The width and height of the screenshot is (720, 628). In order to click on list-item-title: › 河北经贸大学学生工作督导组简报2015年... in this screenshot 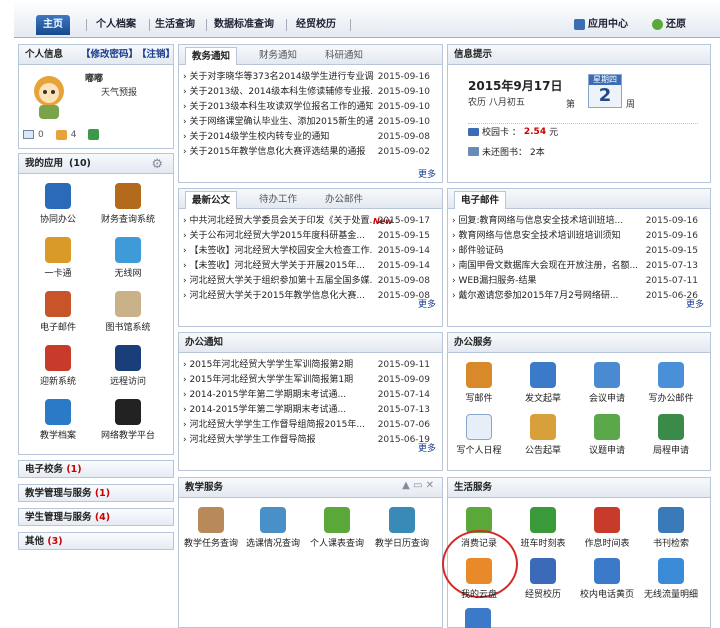, I will do `click(278, 425)`.